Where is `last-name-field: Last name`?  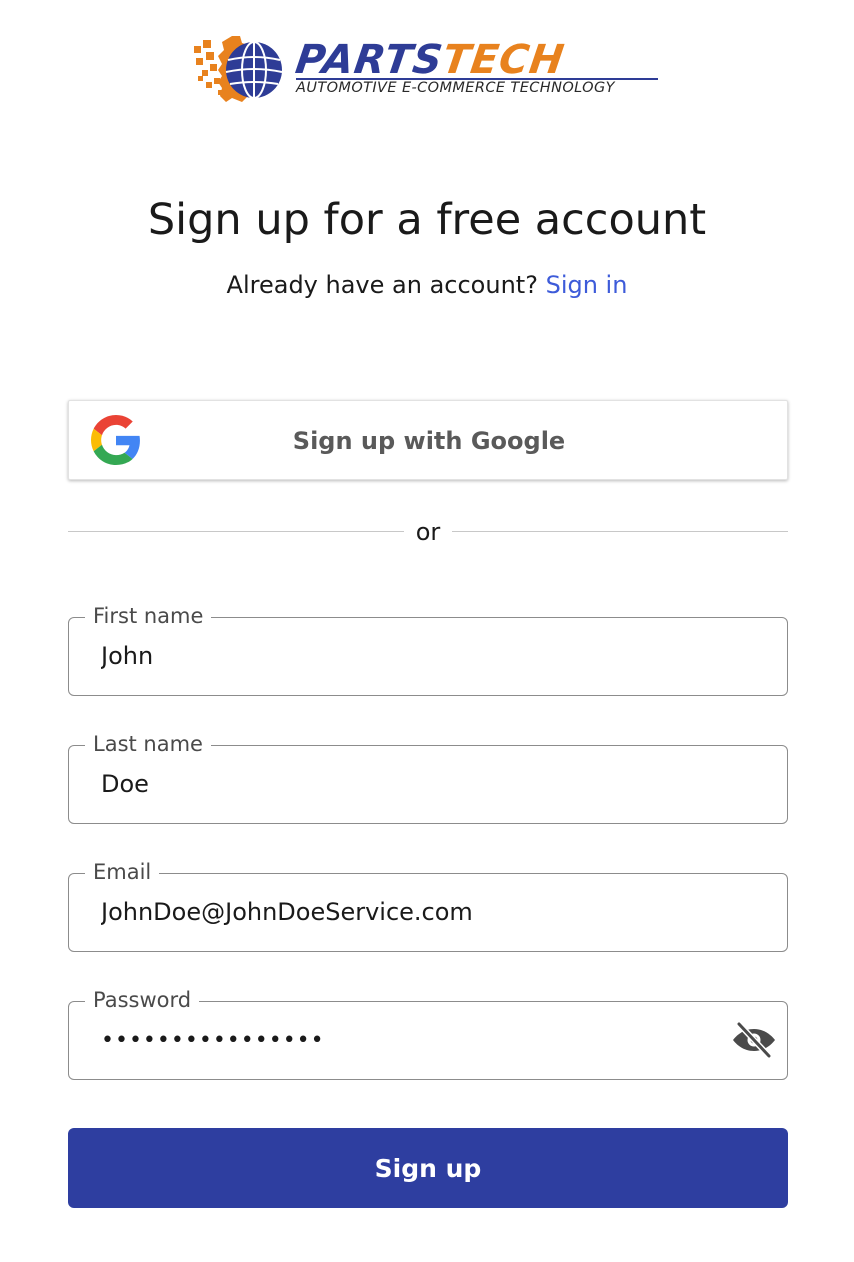
last-name-field: Last name is located at coordinates (428, 777).